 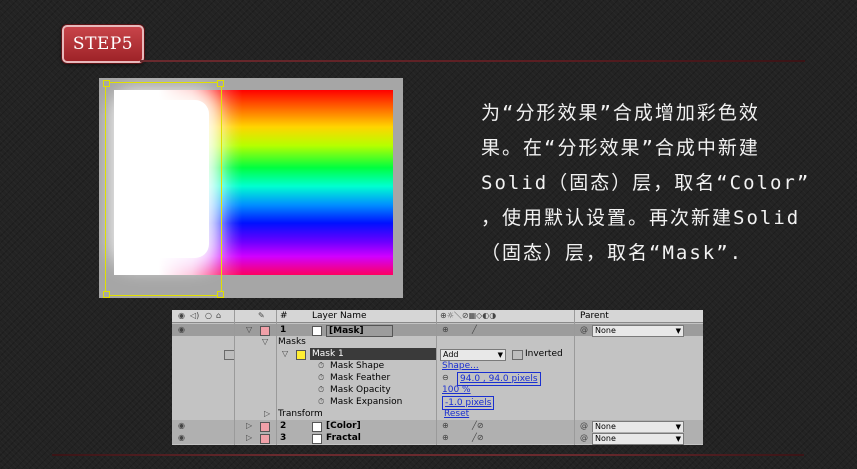 What do you see at coordinates (366, 402) in the screenshot?
I see `mask-property-label: Mask Expansion` at bounding box center [366, 402].